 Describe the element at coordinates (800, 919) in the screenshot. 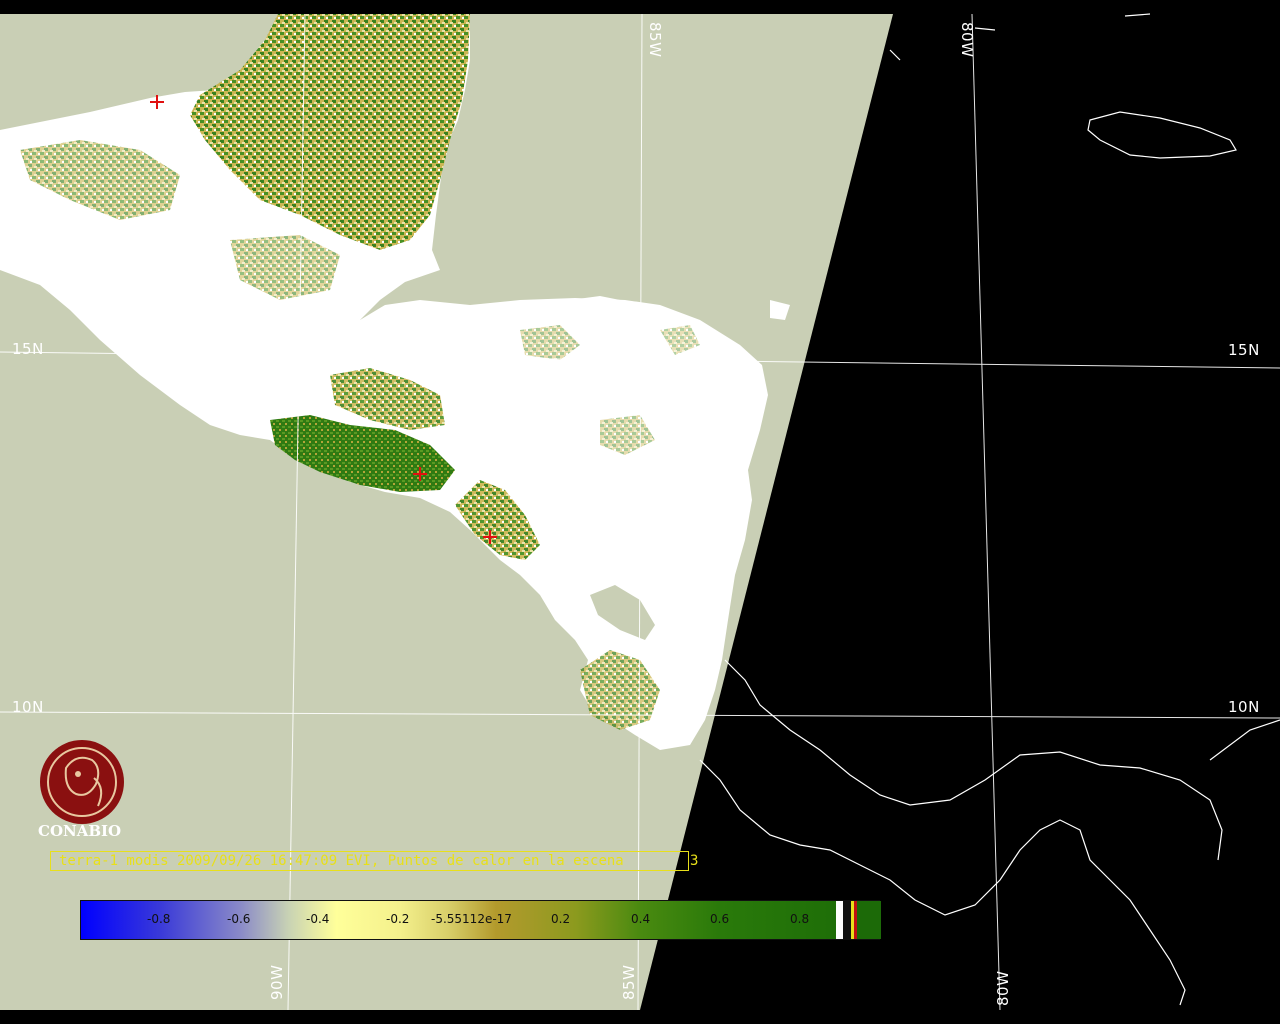

I see `colorbar-tick: 0.8` at that location.